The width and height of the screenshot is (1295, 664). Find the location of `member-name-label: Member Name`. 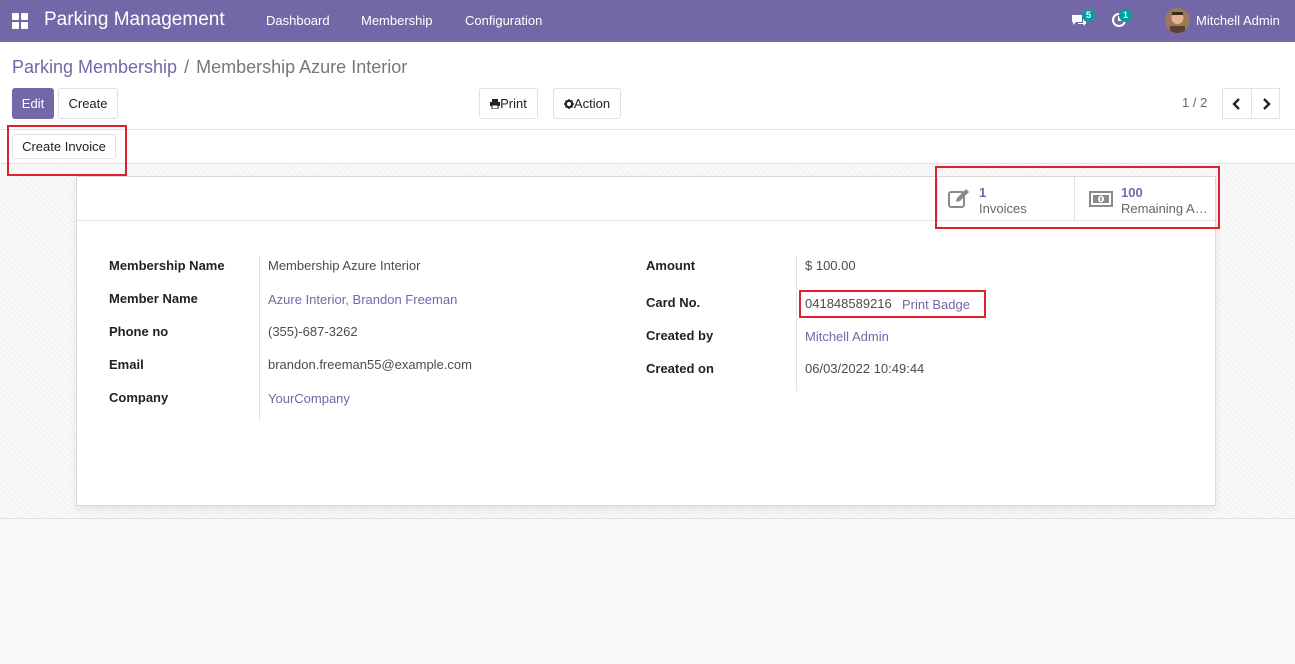

member-name-label: Member Name is located at coordinates (153, 298).